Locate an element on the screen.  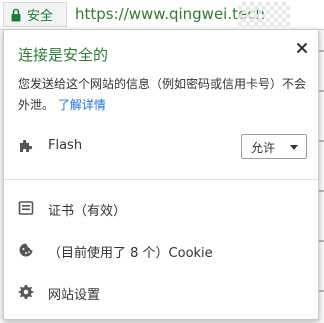
secure-label: 安全 is located at coordinates (40, 16).